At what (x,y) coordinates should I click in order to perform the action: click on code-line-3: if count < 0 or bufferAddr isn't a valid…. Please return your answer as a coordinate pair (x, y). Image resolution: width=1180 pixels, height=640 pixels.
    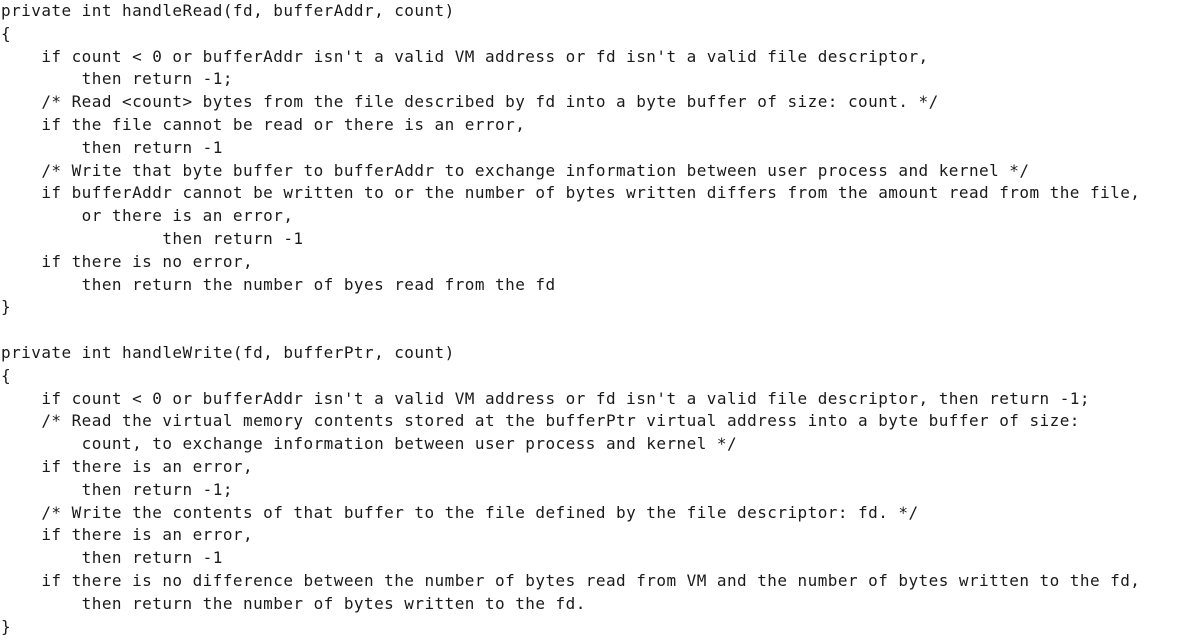
    Looking at the image, I should click on (465, 56).